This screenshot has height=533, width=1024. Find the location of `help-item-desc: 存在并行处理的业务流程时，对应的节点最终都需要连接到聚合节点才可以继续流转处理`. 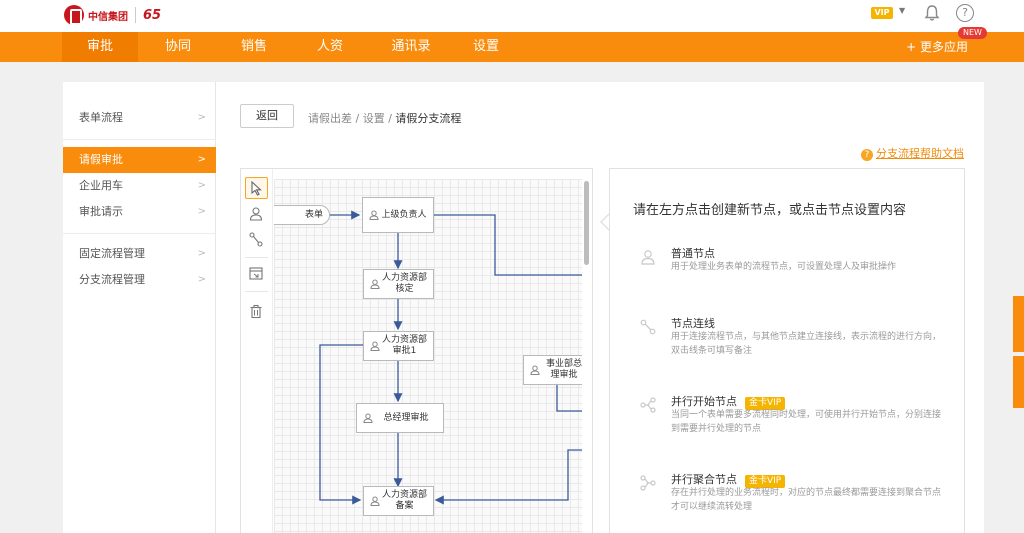

help-item-desc: 存在并行处理的业务流程时，对应的节点最终都需要连接到聚合节点才可以继续流转处理 is located at coordinates (806, 500).